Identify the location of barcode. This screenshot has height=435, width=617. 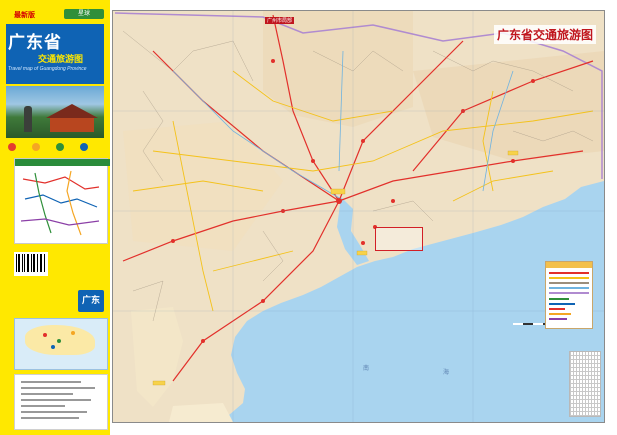
(31, 264).